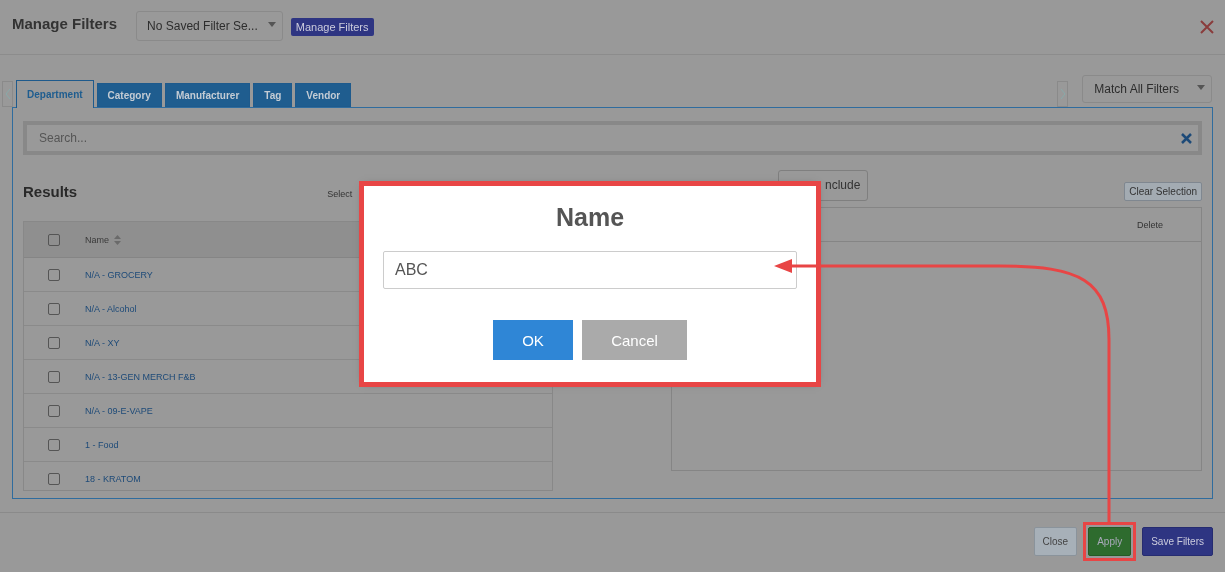 Image resolution: width=1225 pixels, height=572 pixels. Describe the element at coordinates (1147, 89) in the screenshot. I see `match-filters-select: Match All Filters` at that location.